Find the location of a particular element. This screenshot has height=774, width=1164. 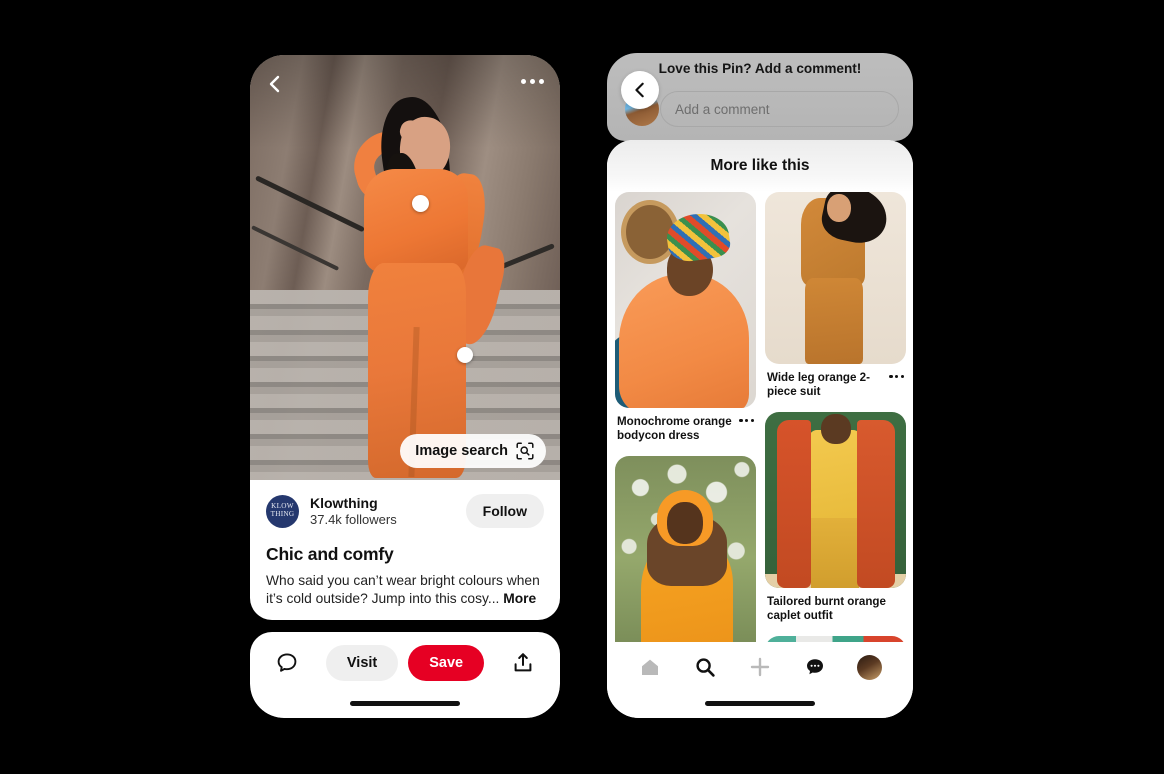

tab-home is located at coordinates (650, 667).